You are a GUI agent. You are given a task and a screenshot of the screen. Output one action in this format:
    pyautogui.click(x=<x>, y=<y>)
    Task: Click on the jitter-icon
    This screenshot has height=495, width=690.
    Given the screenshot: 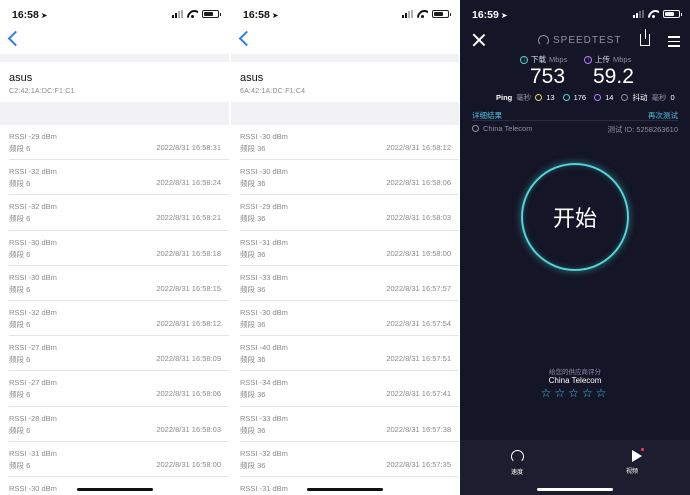 What is the action you would take?
    pyautogui.click(x=625, y=97)
    